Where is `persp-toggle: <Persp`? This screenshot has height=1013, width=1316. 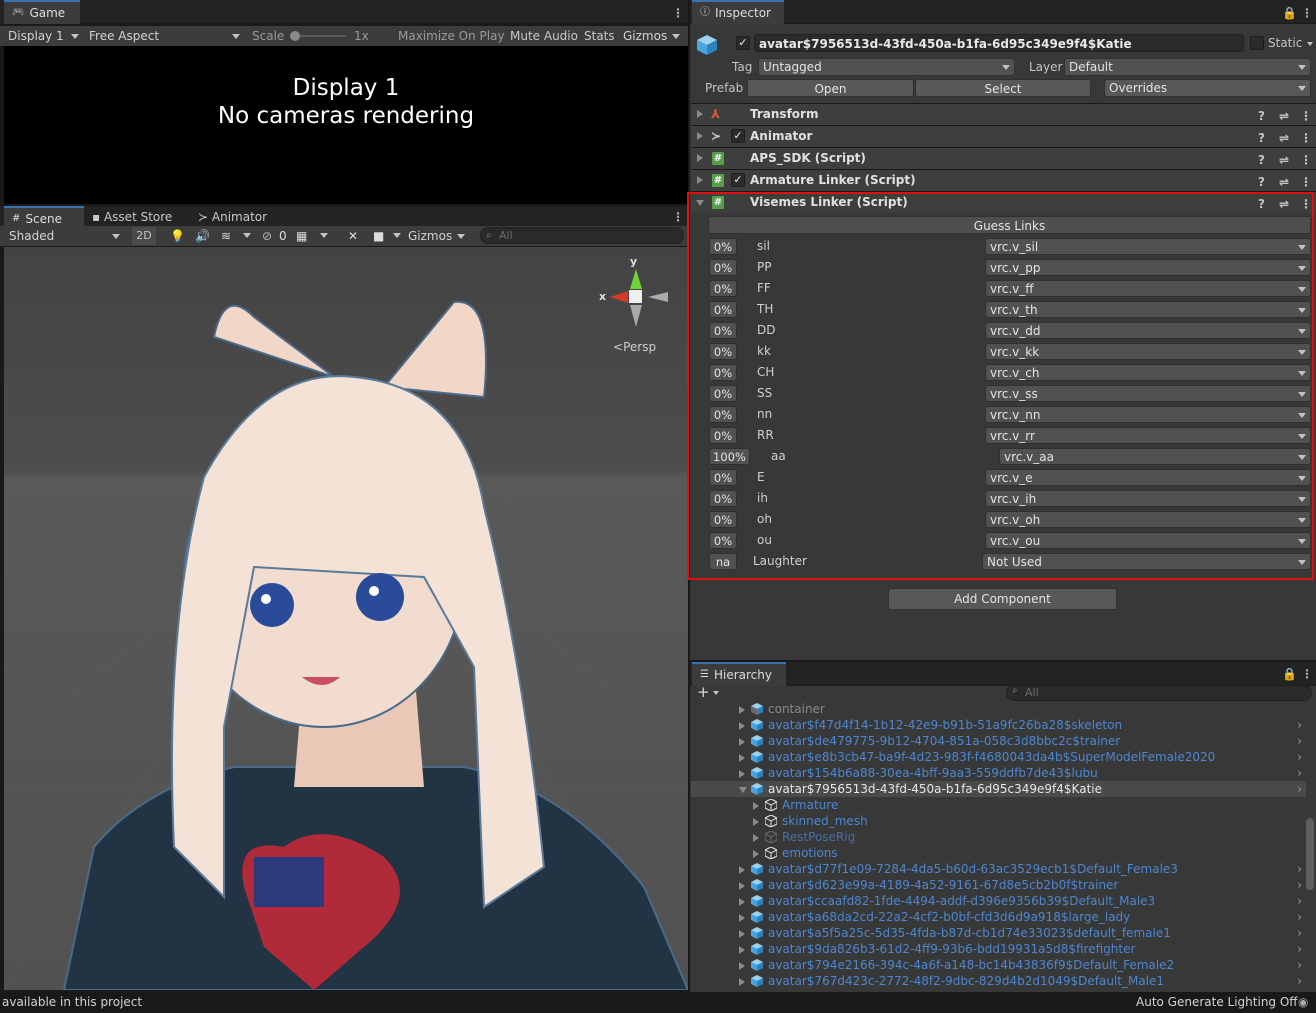
persp-toggle: <Persp is located at coordinates (634, 347).